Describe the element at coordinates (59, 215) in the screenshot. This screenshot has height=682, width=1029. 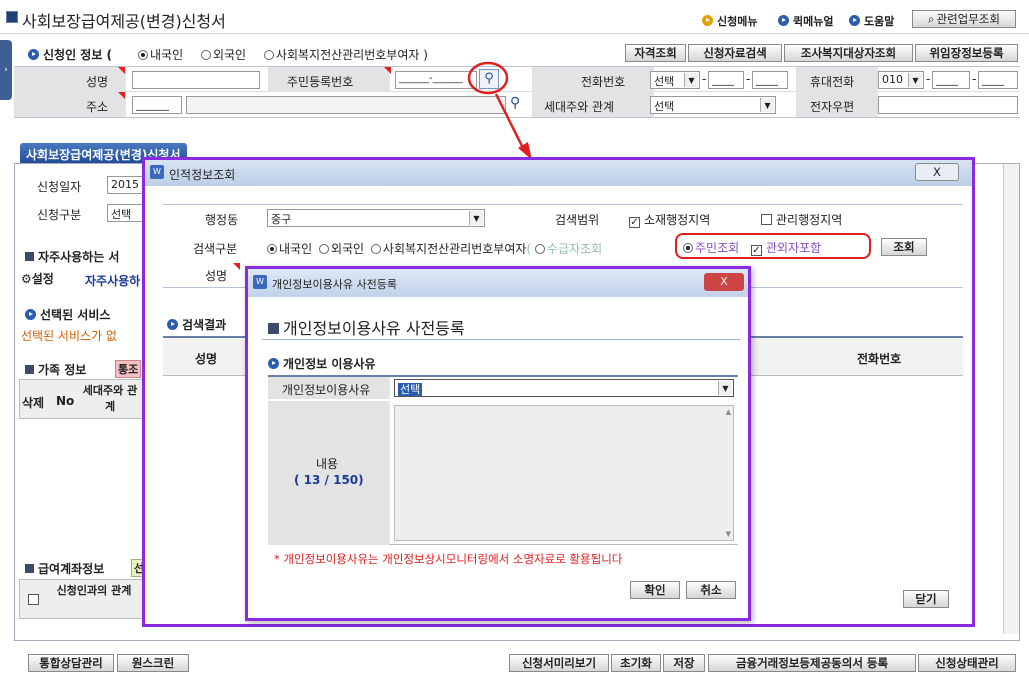
I see `apply-type-label: 신청구분` at that location.